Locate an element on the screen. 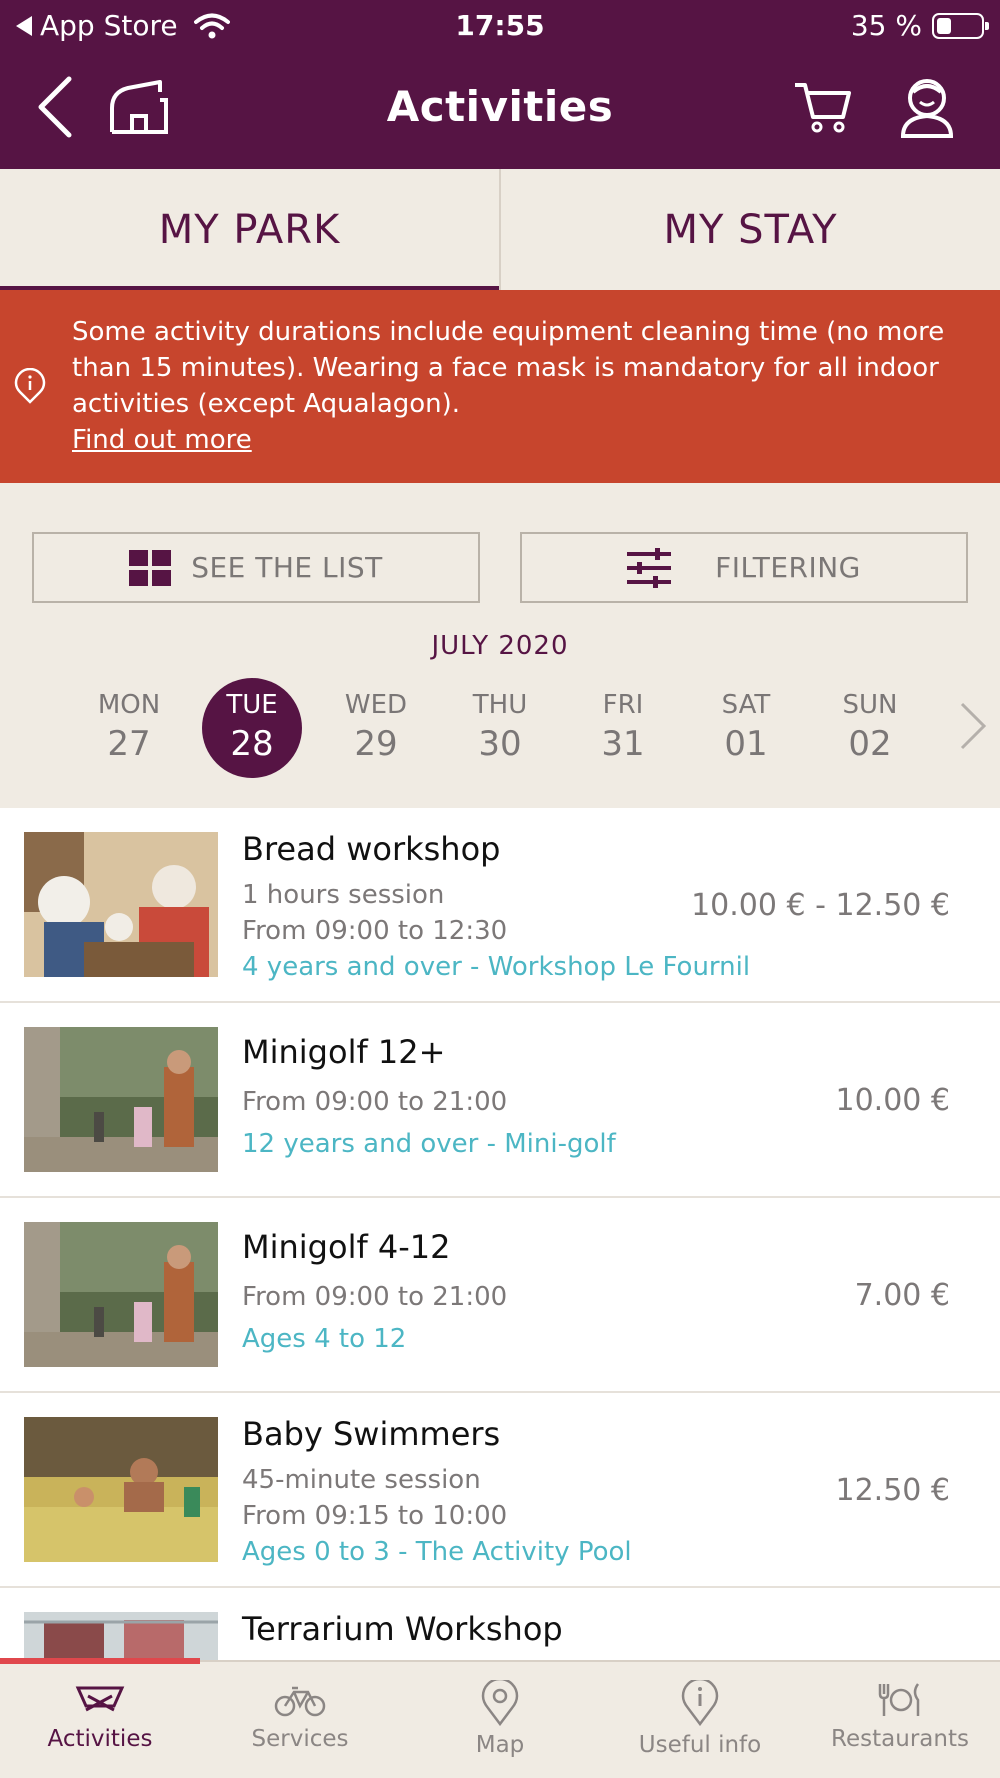 This screenshot has width=1000, height=1778. activity-session: 45-minute session is located at coordinates (361, 1480).